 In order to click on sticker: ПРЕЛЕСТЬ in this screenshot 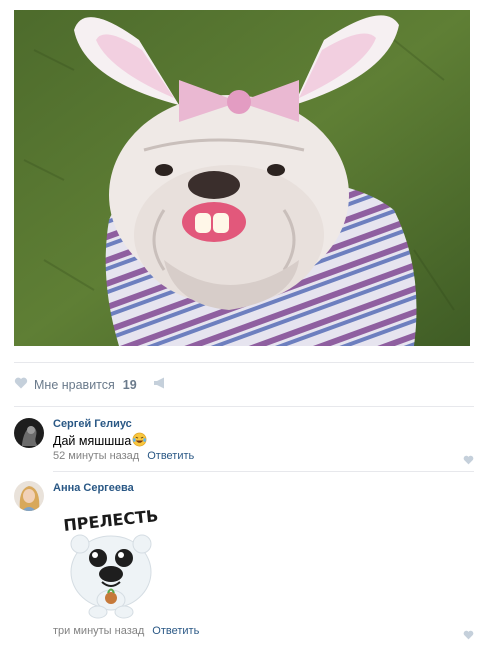, I will do `click(111, 561)`.